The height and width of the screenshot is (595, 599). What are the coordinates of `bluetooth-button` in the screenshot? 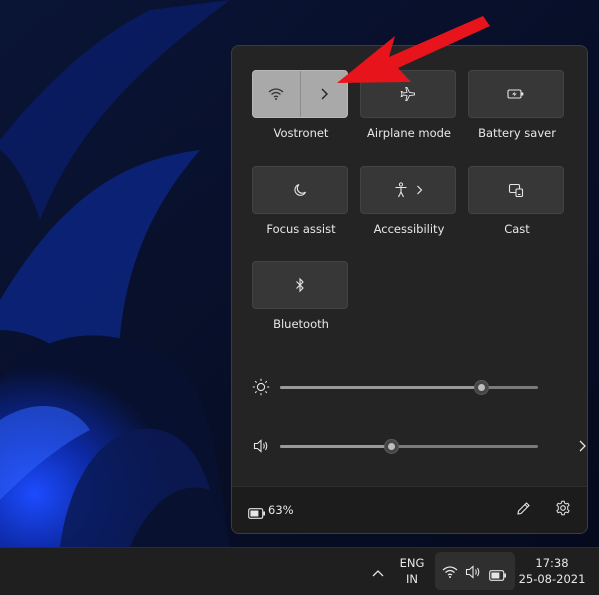 It's located at (300, 285).